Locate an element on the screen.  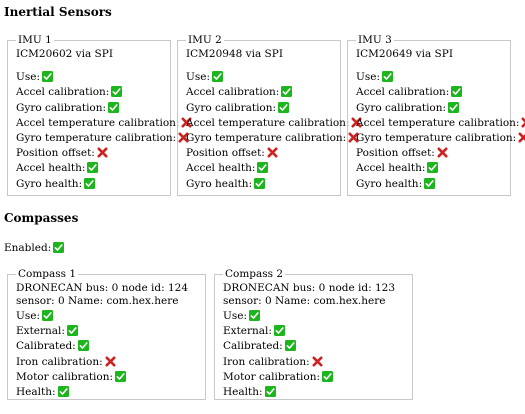
check-row: Gyro temperature calibration: is located at coordinates (272, 138).